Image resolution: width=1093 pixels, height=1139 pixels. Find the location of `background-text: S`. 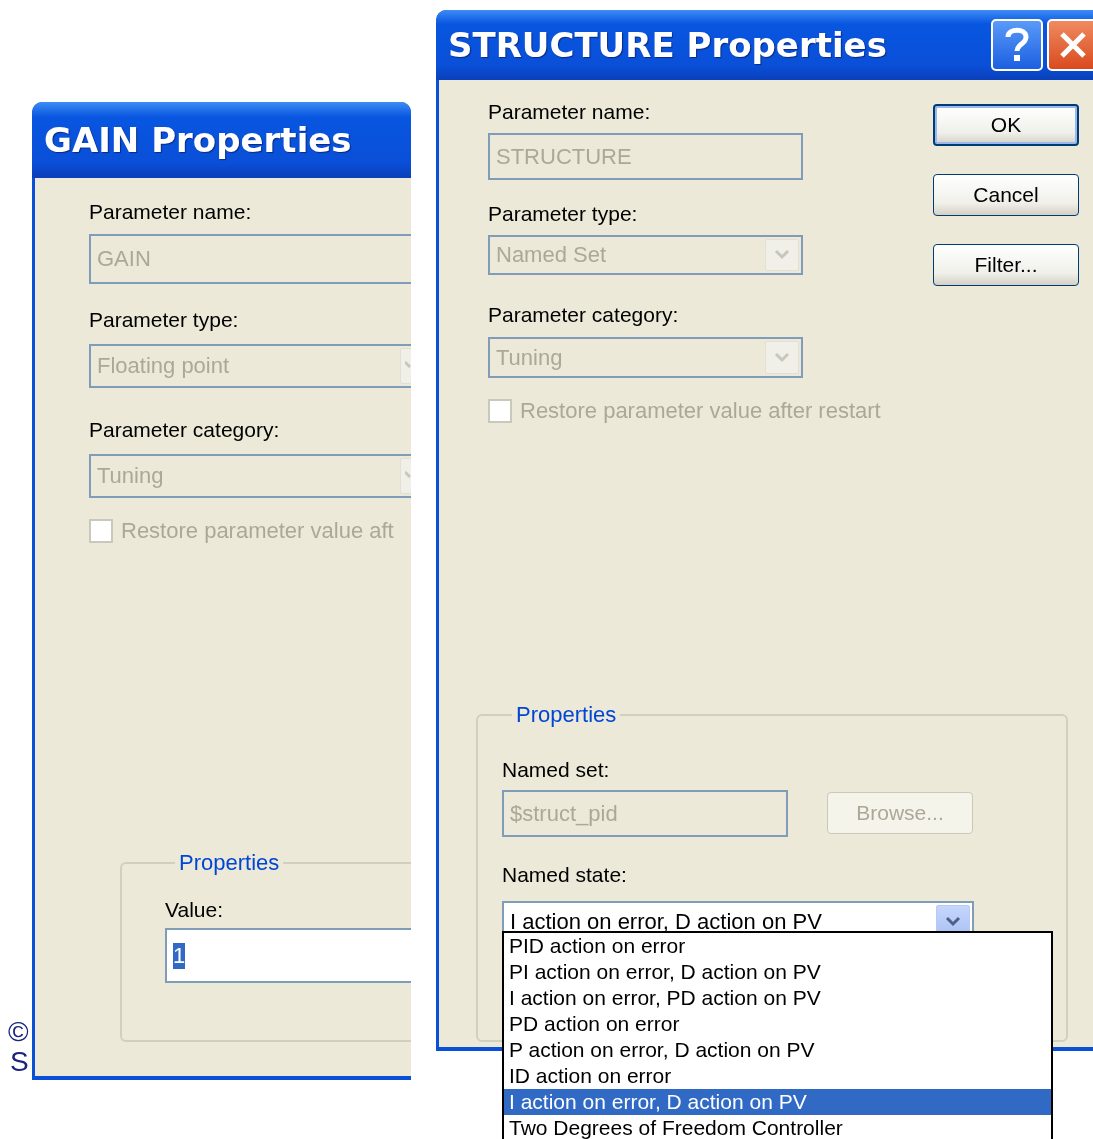

background-text: S is located at coordinates (19, 1062).